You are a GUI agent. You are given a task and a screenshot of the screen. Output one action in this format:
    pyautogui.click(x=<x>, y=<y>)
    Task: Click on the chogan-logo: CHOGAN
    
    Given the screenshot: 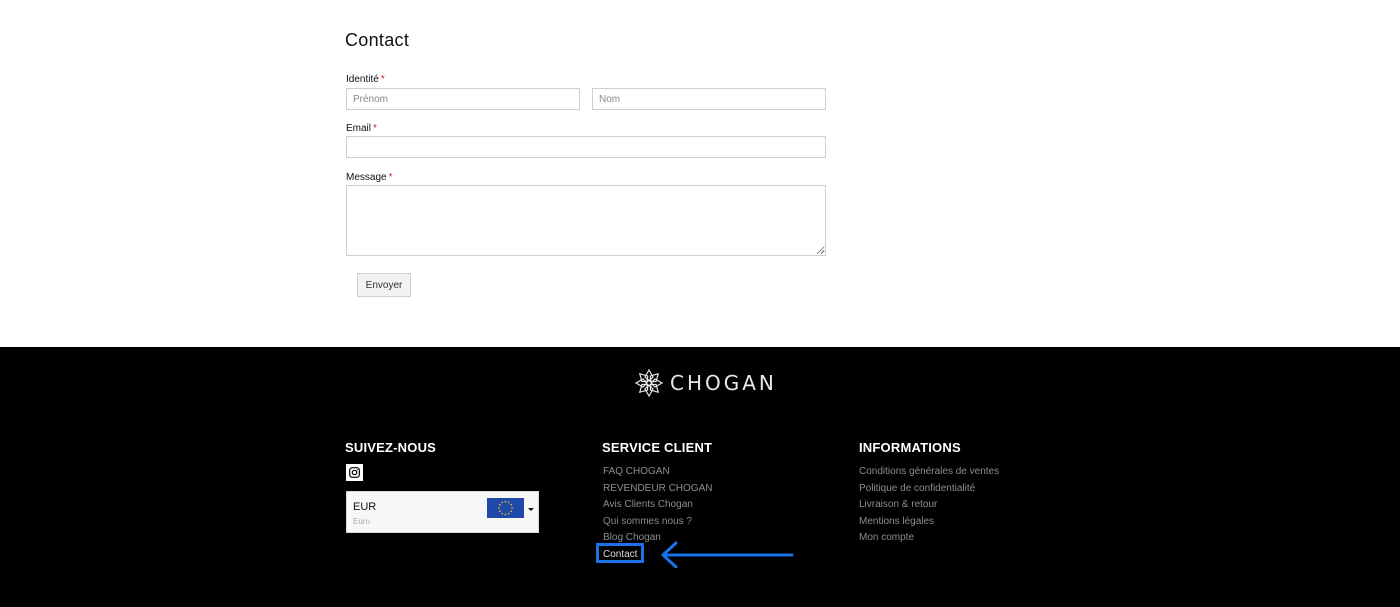 What is the action you would take?
    pyautogui.click(x=705, y=383)
    